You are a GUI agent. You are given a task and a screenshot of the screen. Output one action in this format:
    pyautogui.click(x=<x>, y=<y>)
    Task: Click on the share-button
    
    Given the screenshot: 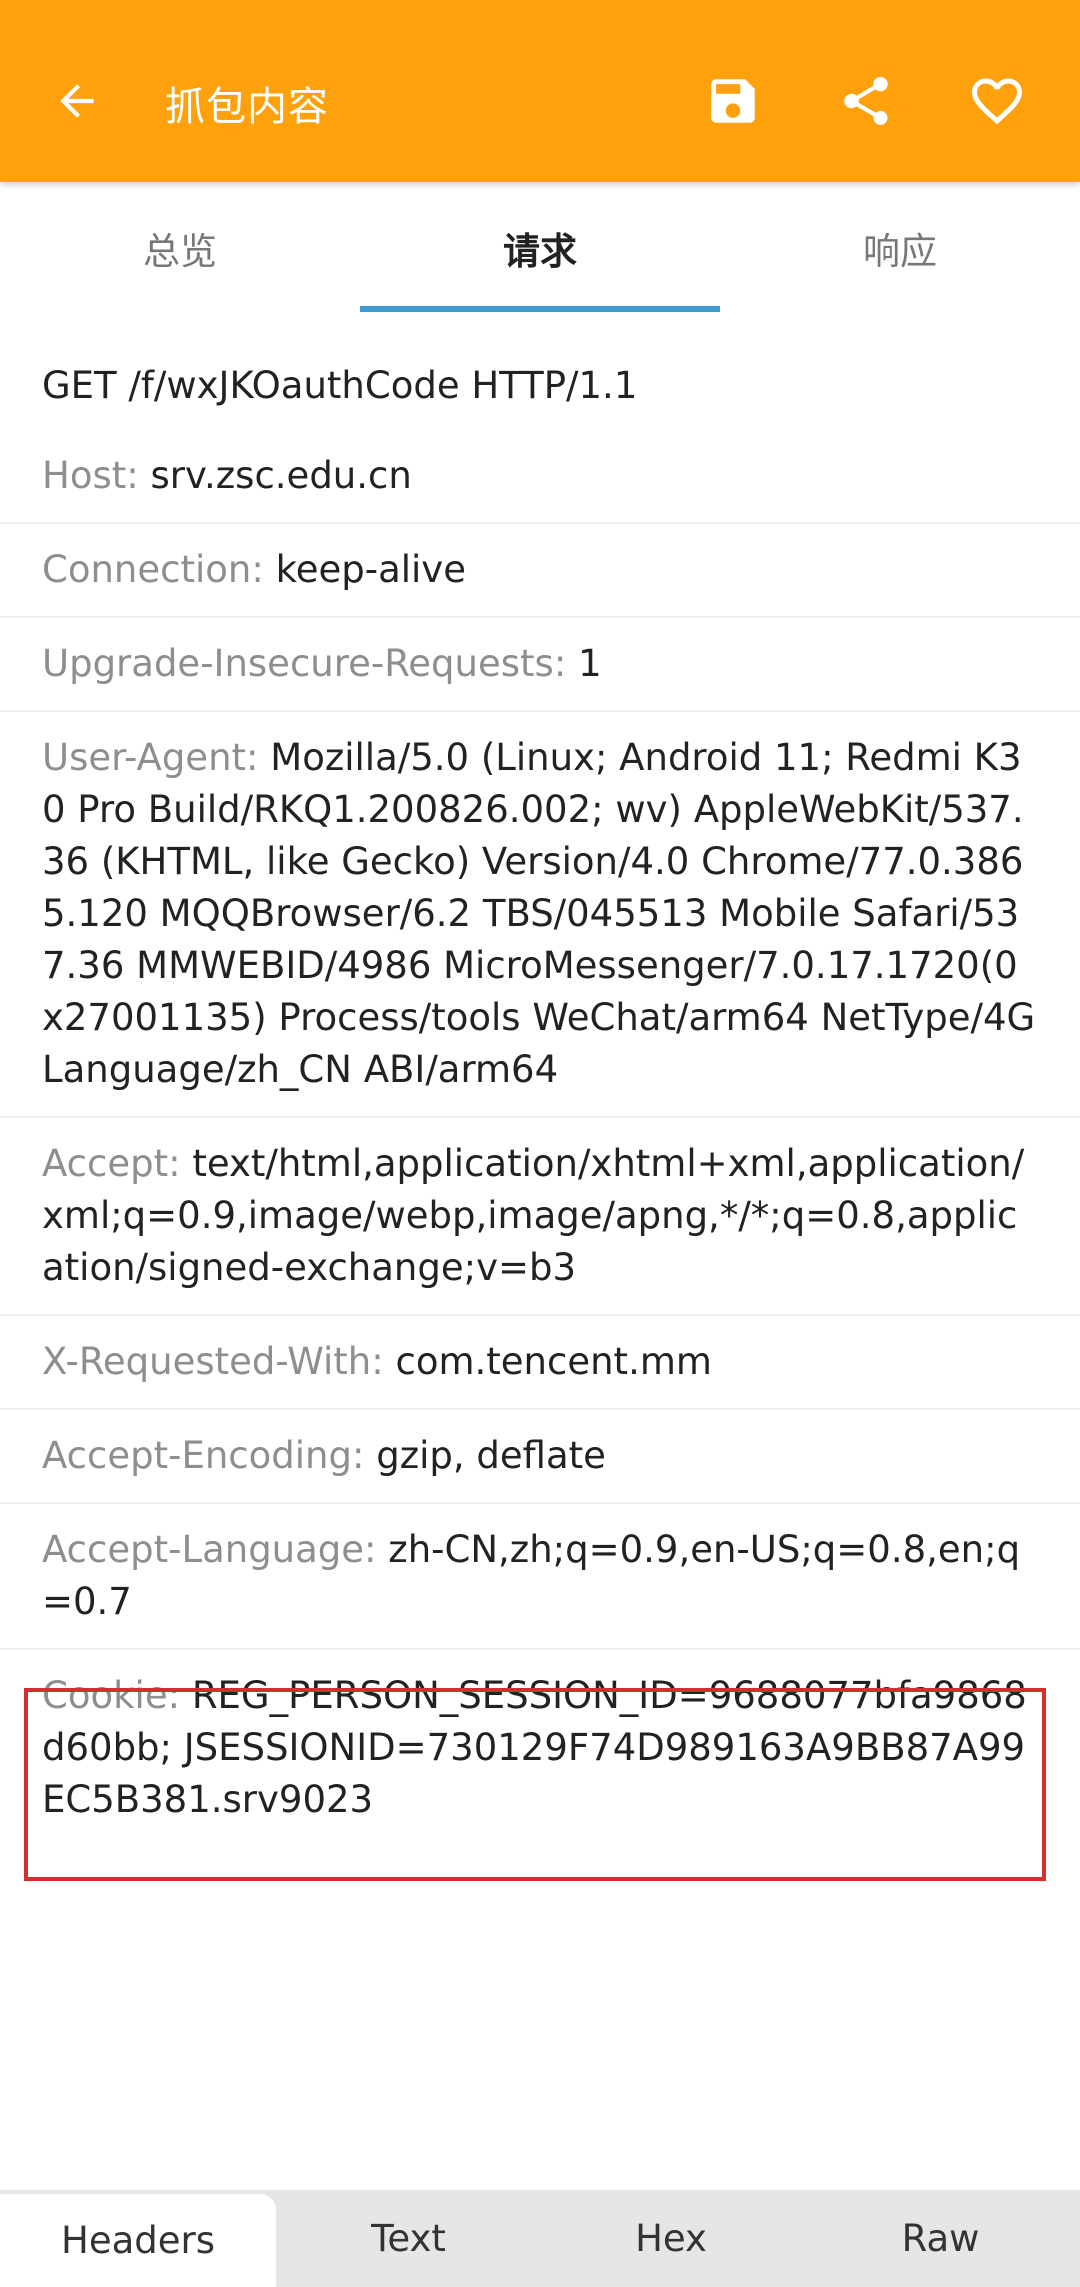 What is the action you would take?
    pyautogui.click(x=866, y=101)
    